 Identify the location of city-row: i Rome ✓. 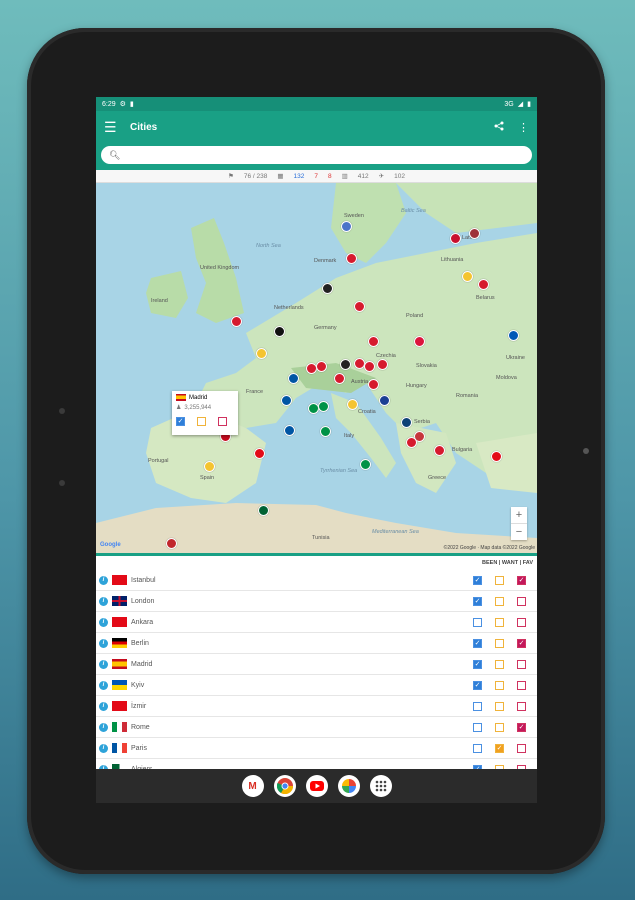
(316, 727).